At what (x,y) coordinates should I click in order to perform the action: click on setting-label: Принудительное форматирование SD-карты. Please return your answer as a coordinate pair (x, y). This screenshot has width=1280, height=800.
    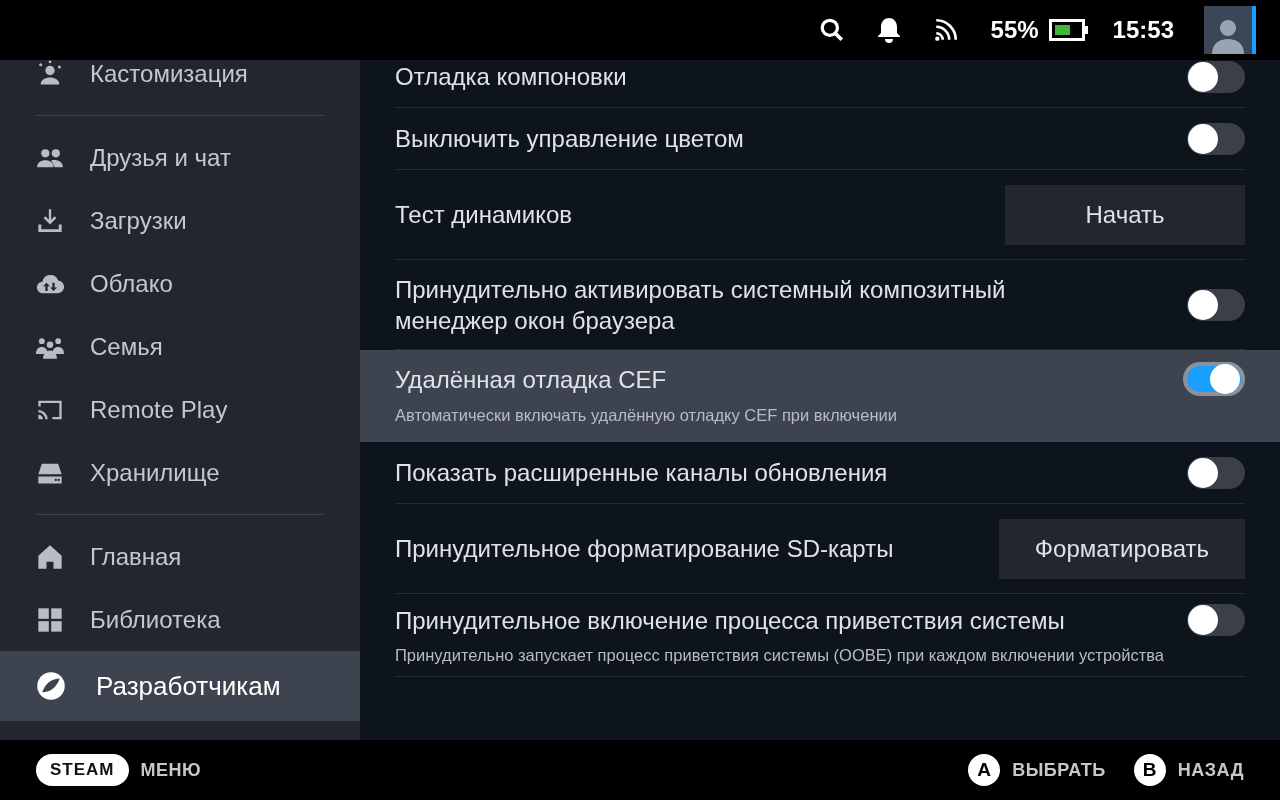
    Looking at the image, I should click on (644, 549).